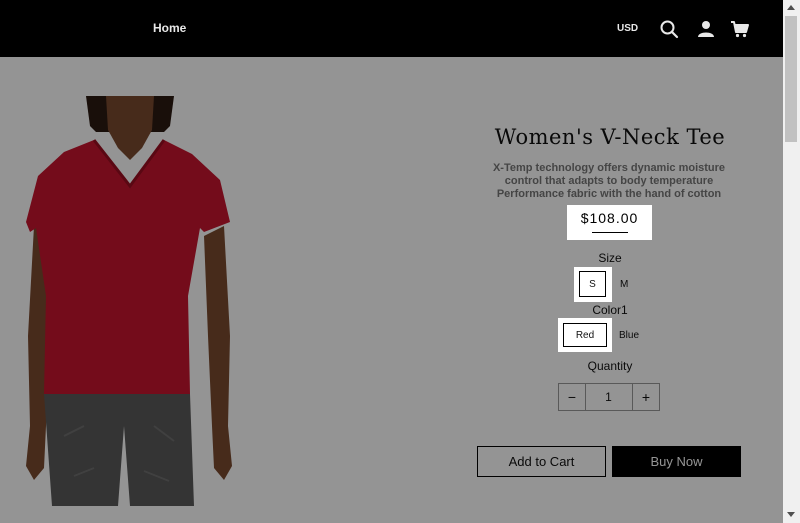 This screenshot has height=523, width=800. What do you see at coordinates (791, 7) in the screenshot?
I see `scroll-up-arrow-icon` at bounding box center [791, 7].